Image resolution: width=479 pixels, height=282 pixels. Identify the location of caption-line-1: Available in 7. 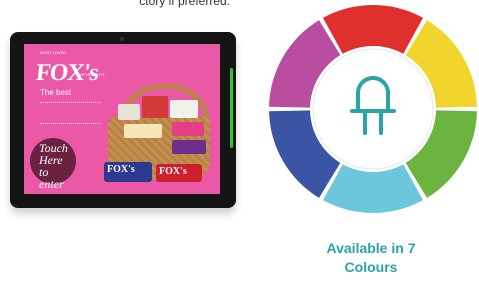
(371, 248).